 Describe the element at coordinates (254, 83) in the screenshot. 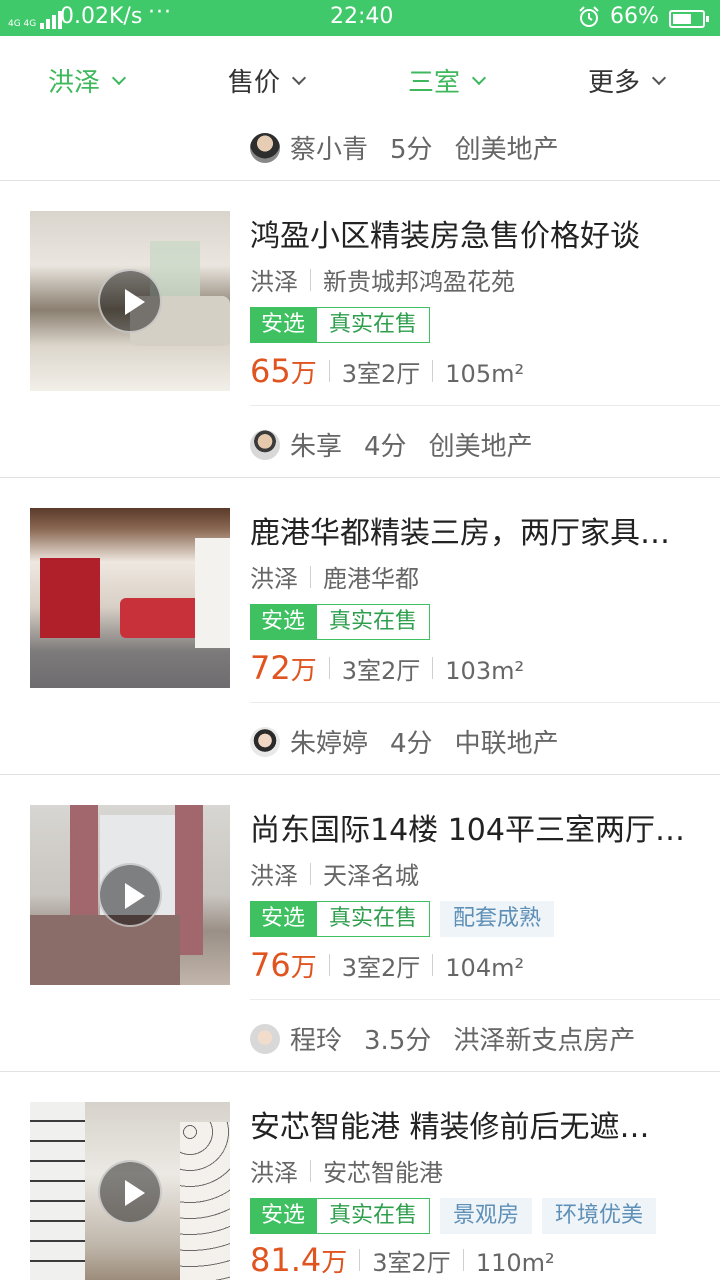

I see `filter-price-label: 售价` at that location.